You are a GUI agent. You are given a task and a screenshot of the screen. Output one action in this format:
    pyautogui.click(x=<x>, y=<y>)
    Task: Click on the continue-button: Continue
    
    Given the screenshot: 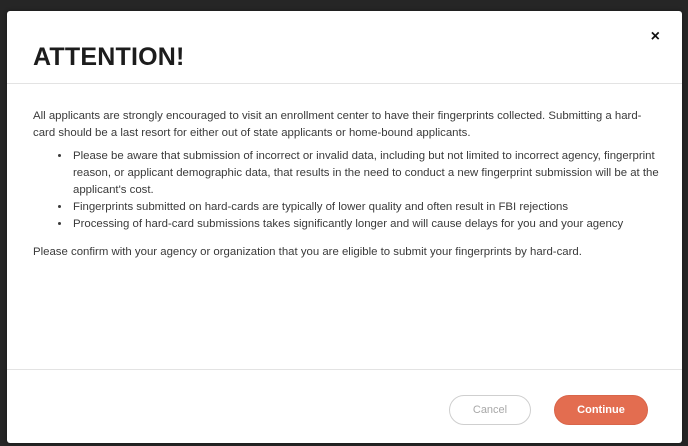 What is the action you would take?
    pyautogui.click(x=601, y=410)
    